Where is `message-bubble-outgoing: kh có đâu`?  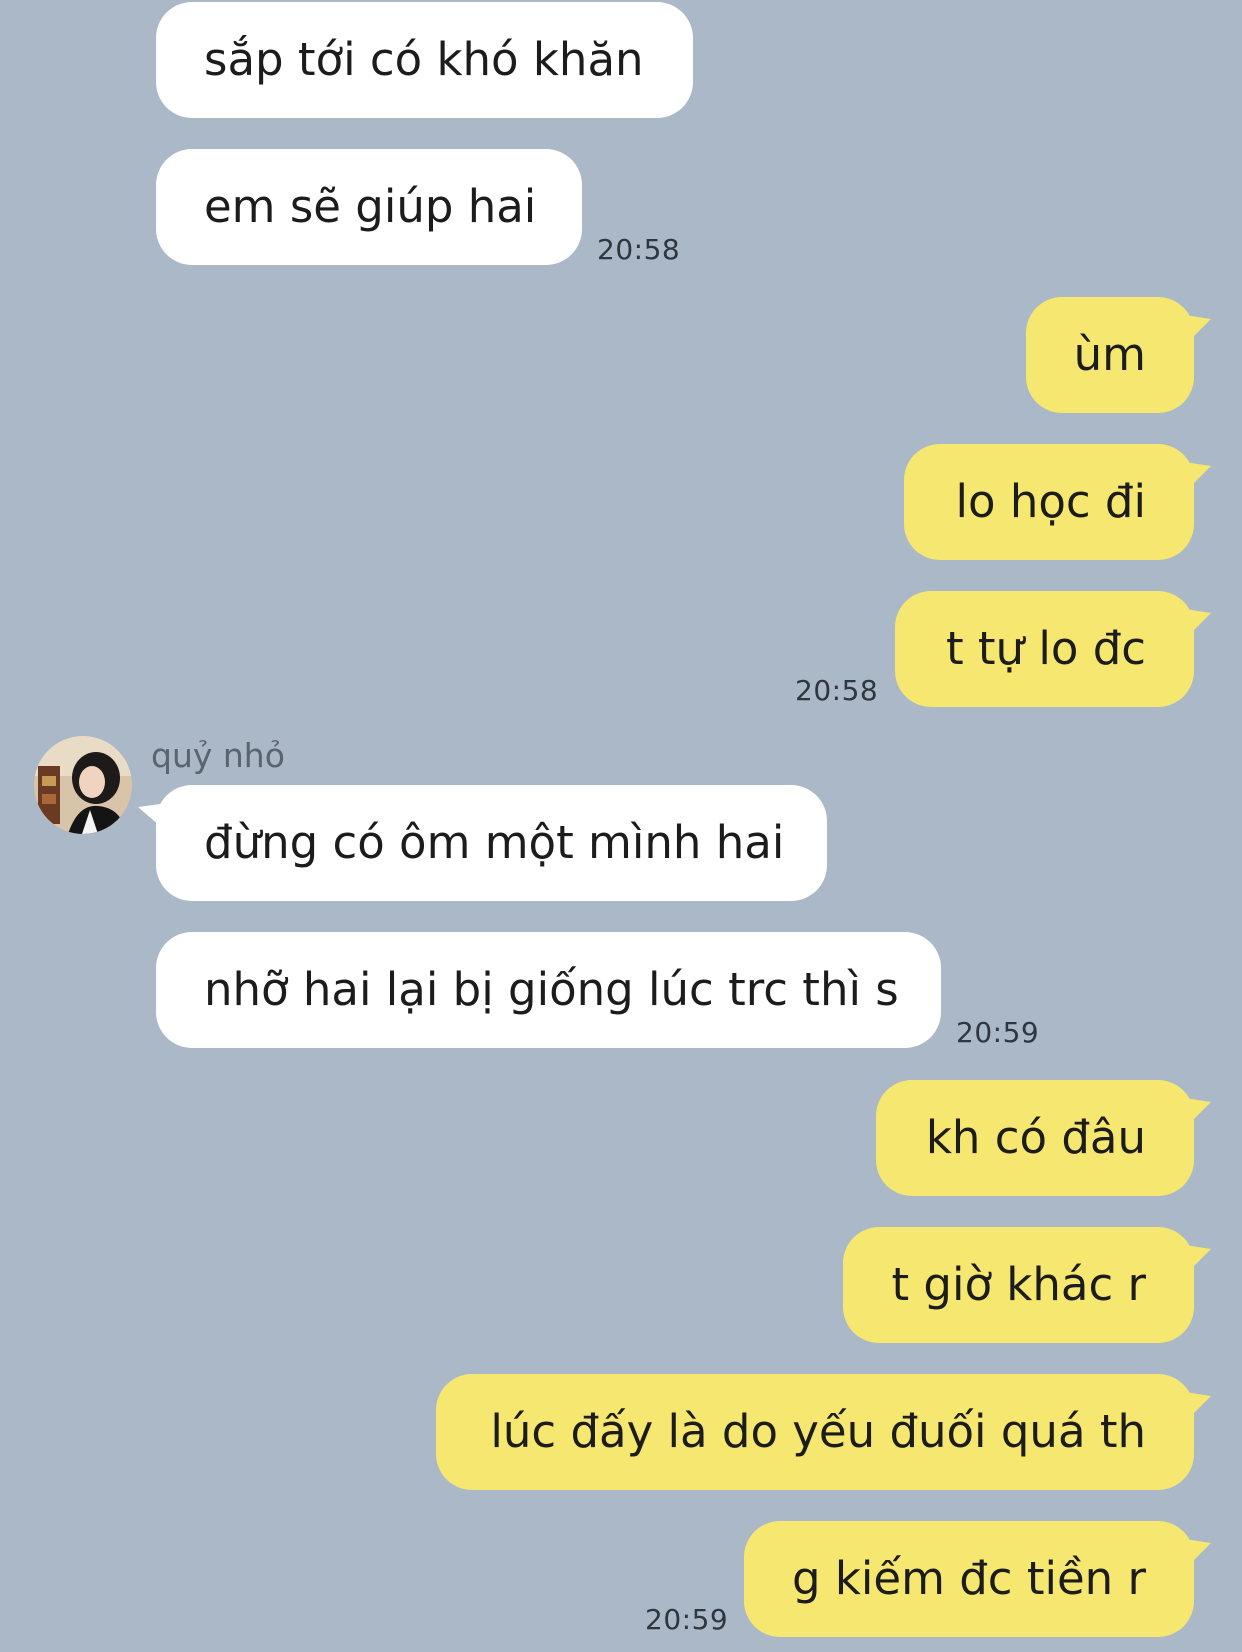
message-bubble-outgoing: kh có đâu is located at coordinates (1043, 1138).